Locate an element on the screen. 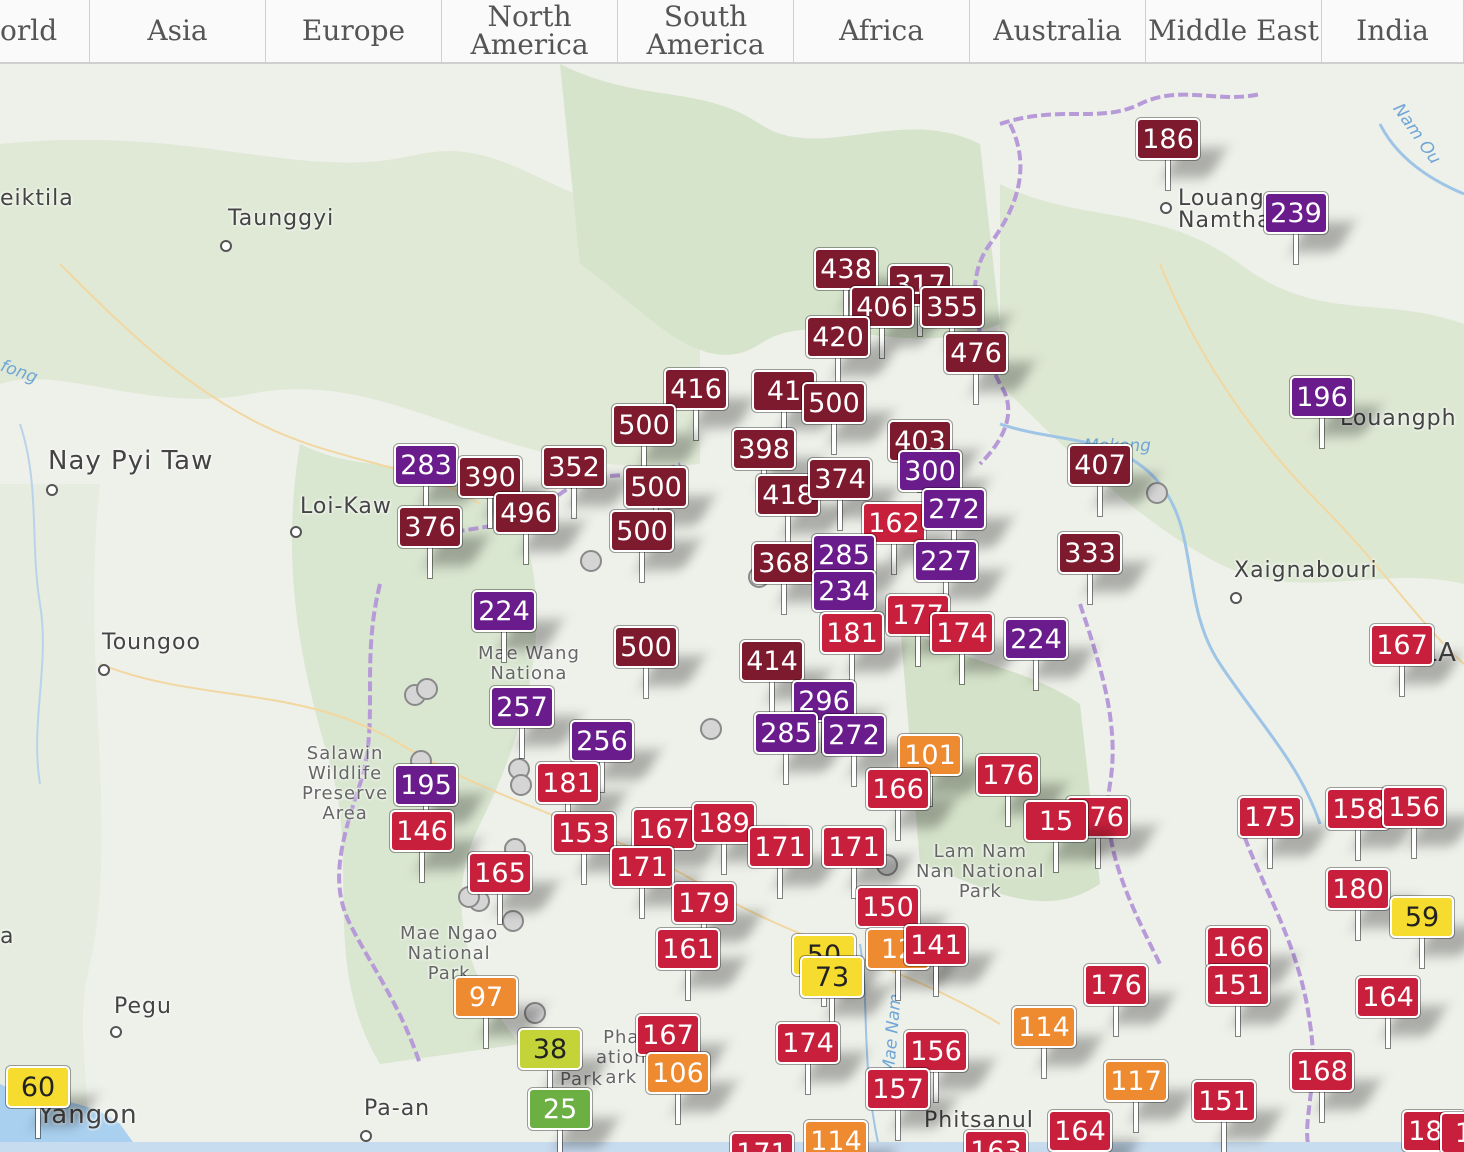 The width and height of the screenshot is (1464, 1152). aqi-station-marker: 407 is located at coordinates (1113, 480).